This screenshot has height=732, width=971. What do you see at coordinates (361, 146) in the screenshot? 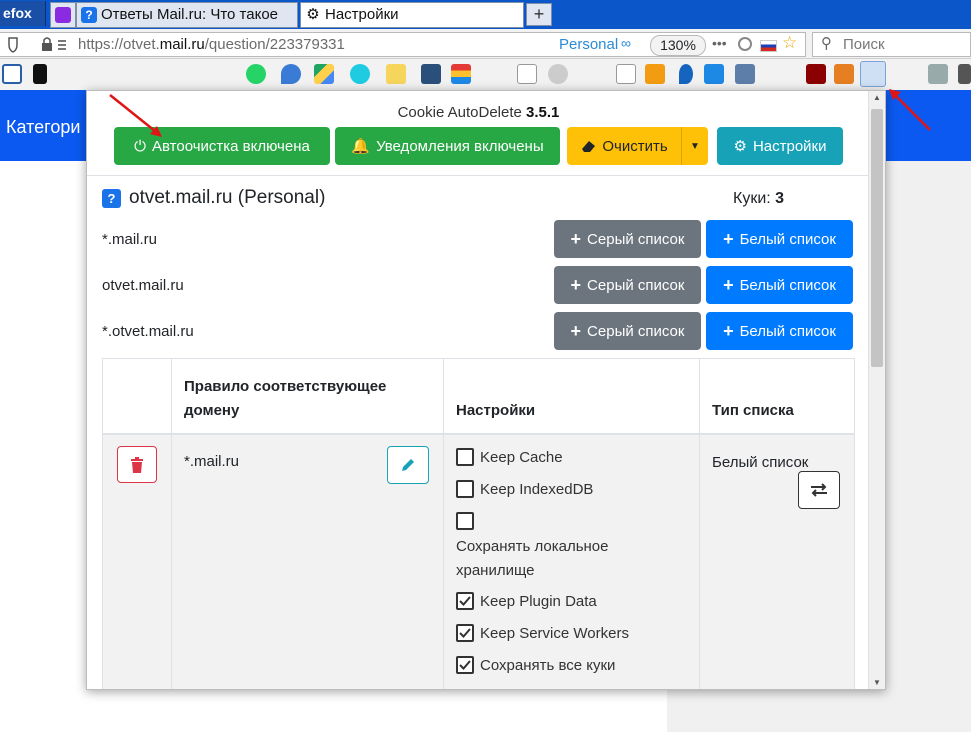
I see `bell-icon: 🔔` at bounding box center [361, 146].